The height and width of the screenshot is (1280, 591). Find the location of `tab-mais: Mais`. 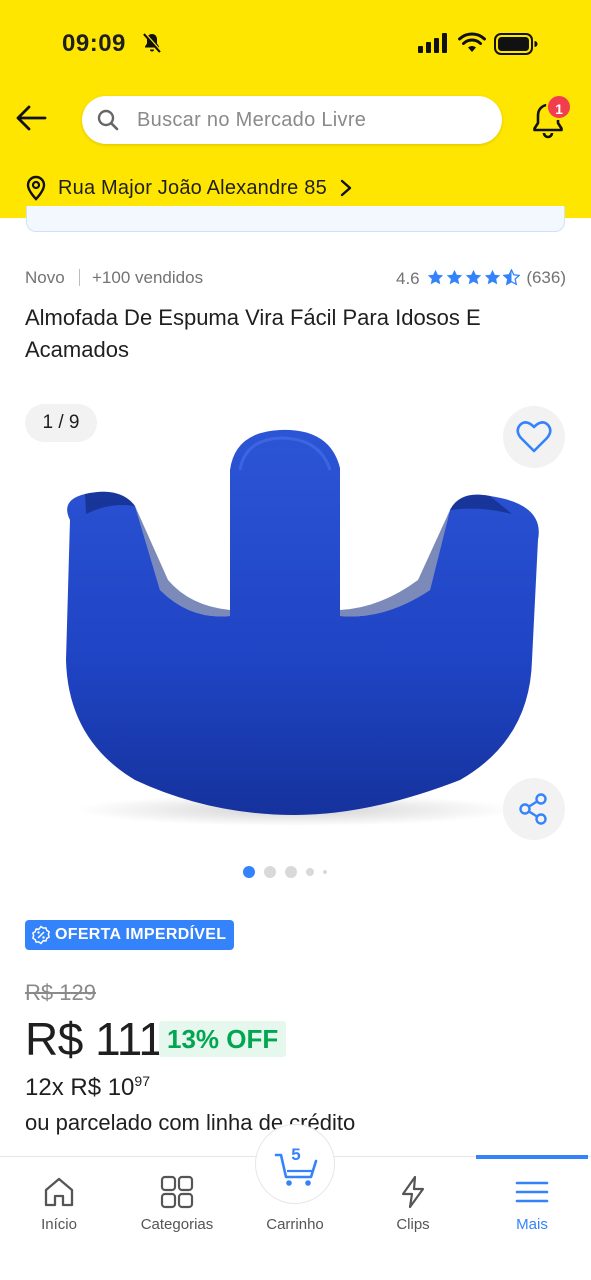

tab-mais: Mais is located at coordinates (532, 1197).